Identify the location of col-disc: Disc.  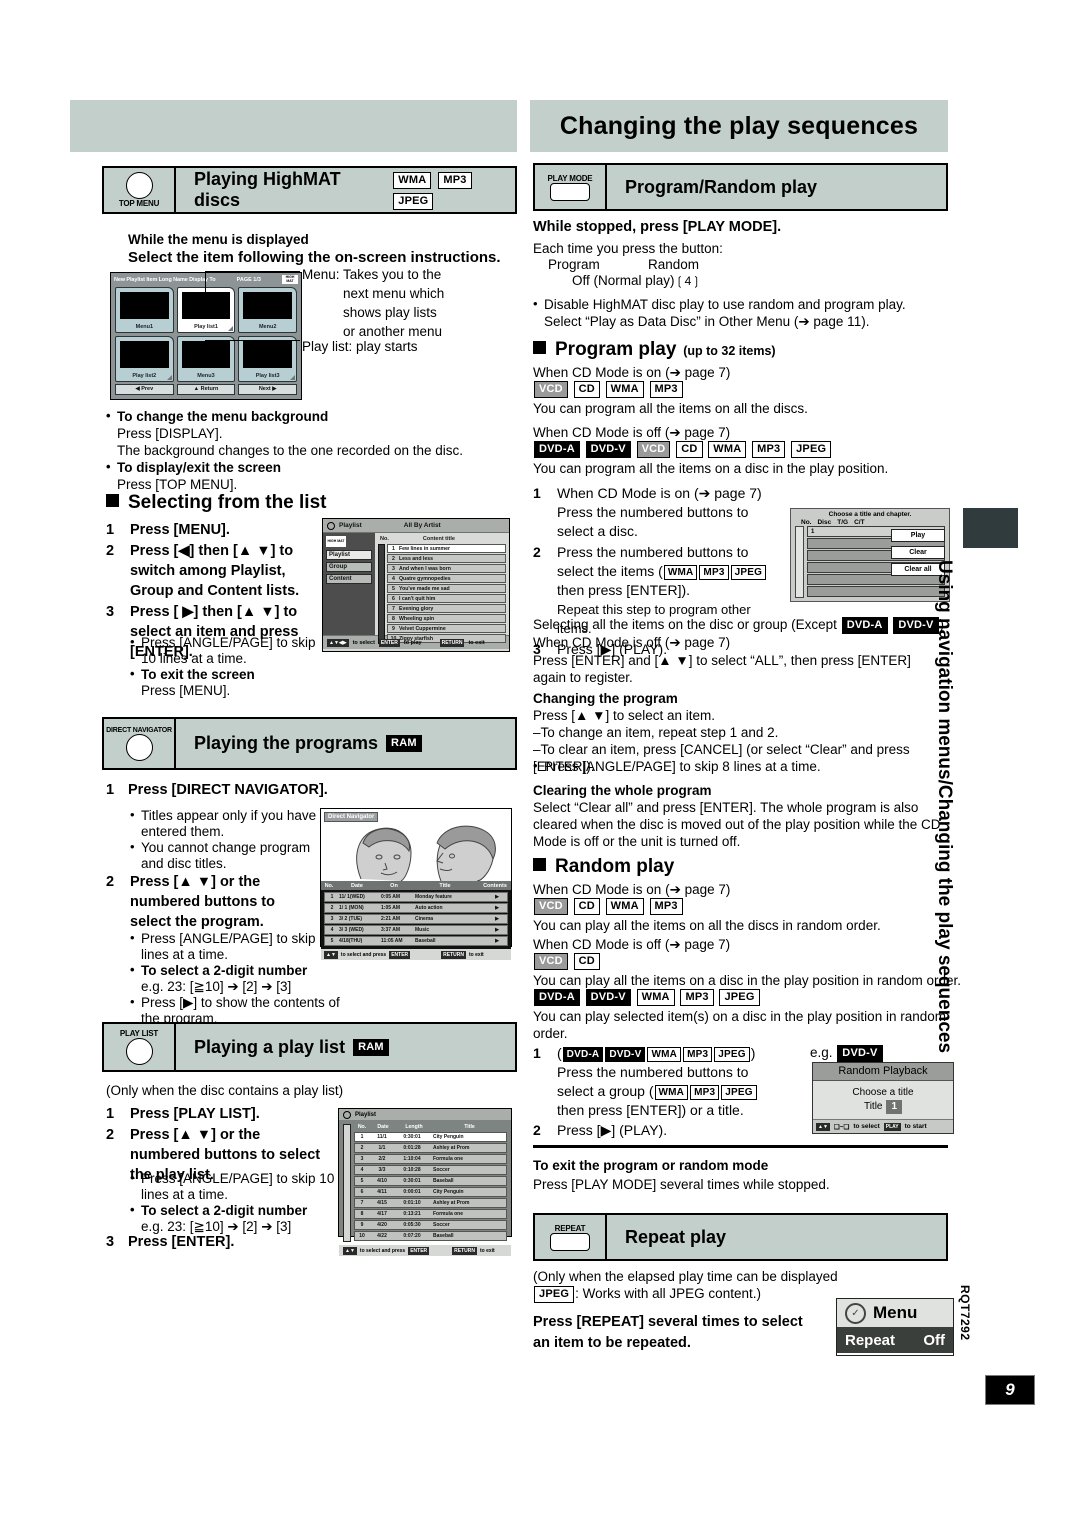
(824, 522).